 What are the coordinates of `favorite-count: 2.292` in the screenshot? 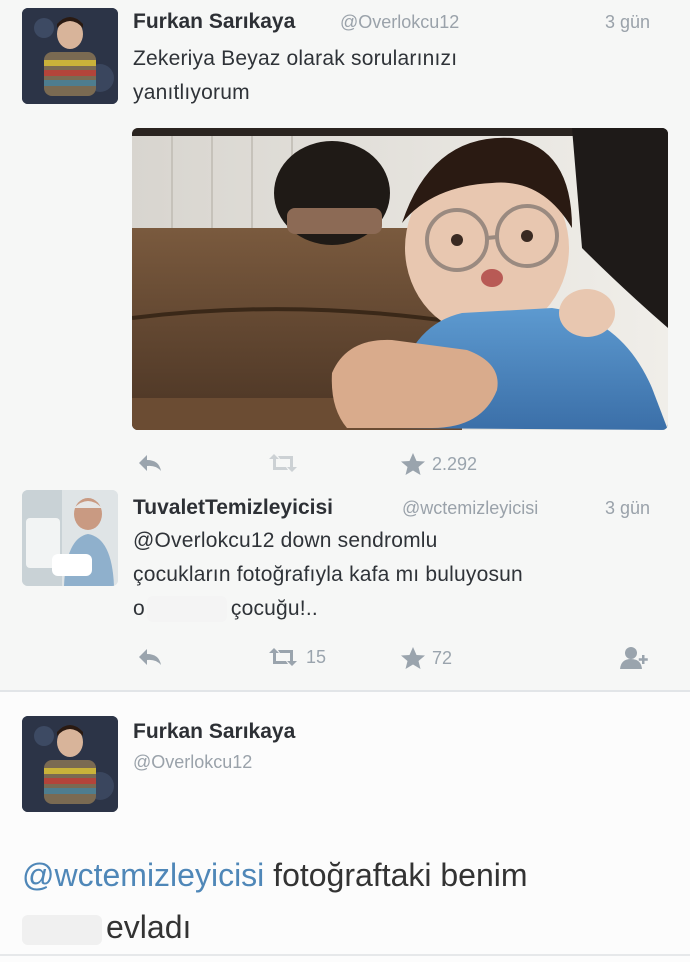 It's located at (455, 463).